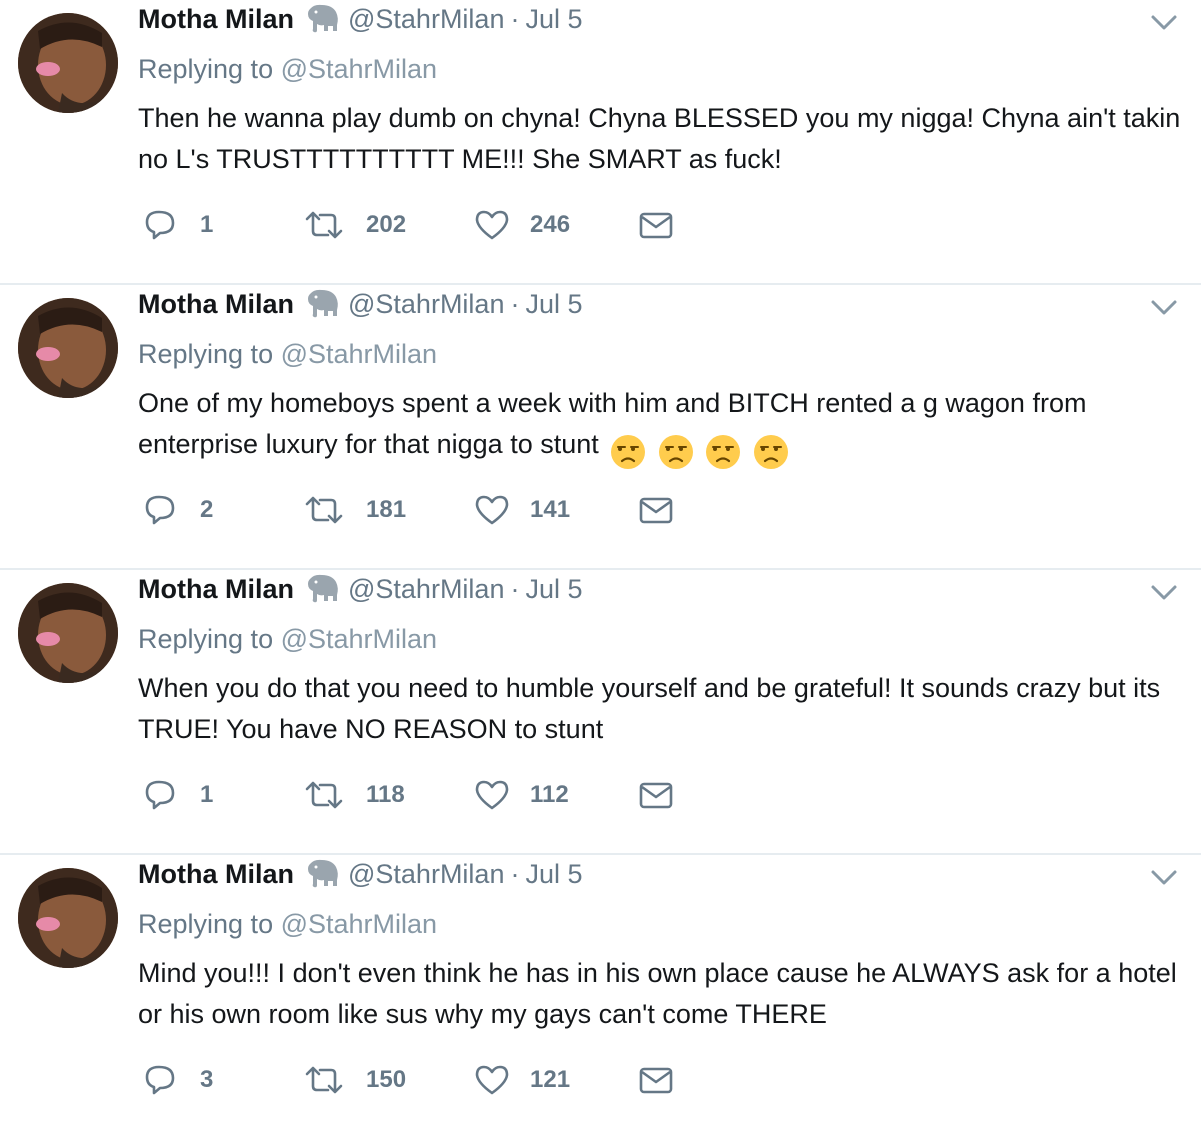  What do you see at coordinates (386, 509) in the screenshot?
I see `retweet-count: 181` at bounding box center [386, 509].